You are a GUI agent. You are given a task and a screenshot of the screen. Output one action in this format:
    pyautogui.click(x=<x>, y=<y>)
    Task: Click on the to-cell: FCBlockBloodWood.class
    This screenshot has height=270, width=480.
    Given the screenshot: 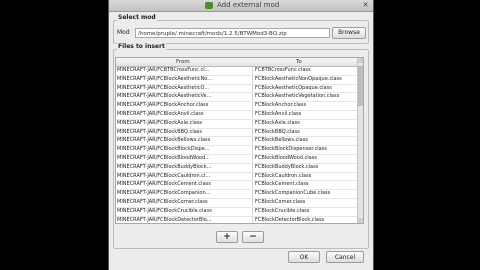 What is the action you would take?
    pyautogui.click(x=306, y=159)
    